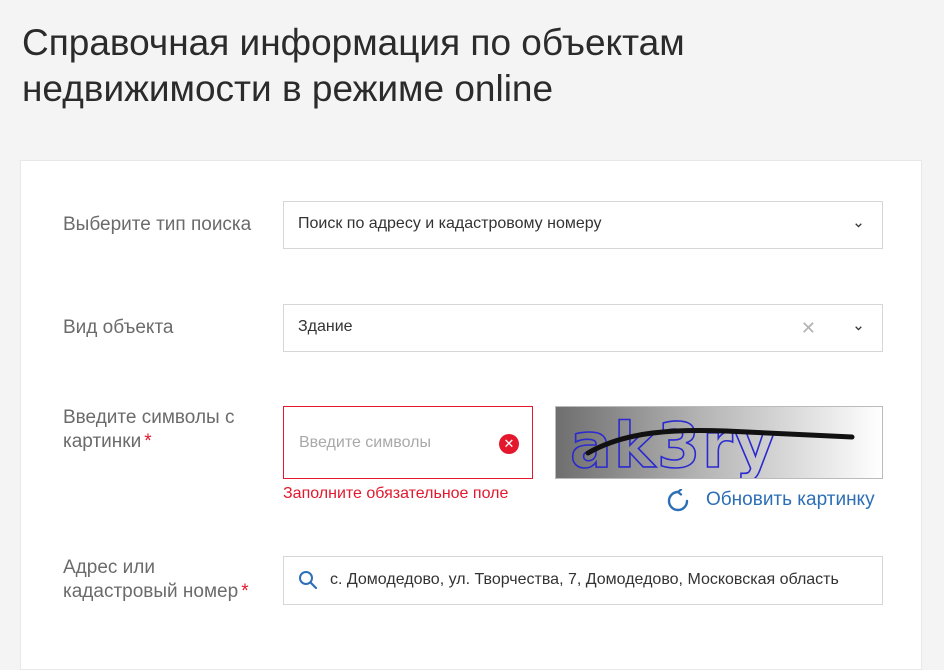  What do you see at coordinates (325, 326) in the screenshot?
I see `object-type-value: Здание` at bounding box center [325, 326].